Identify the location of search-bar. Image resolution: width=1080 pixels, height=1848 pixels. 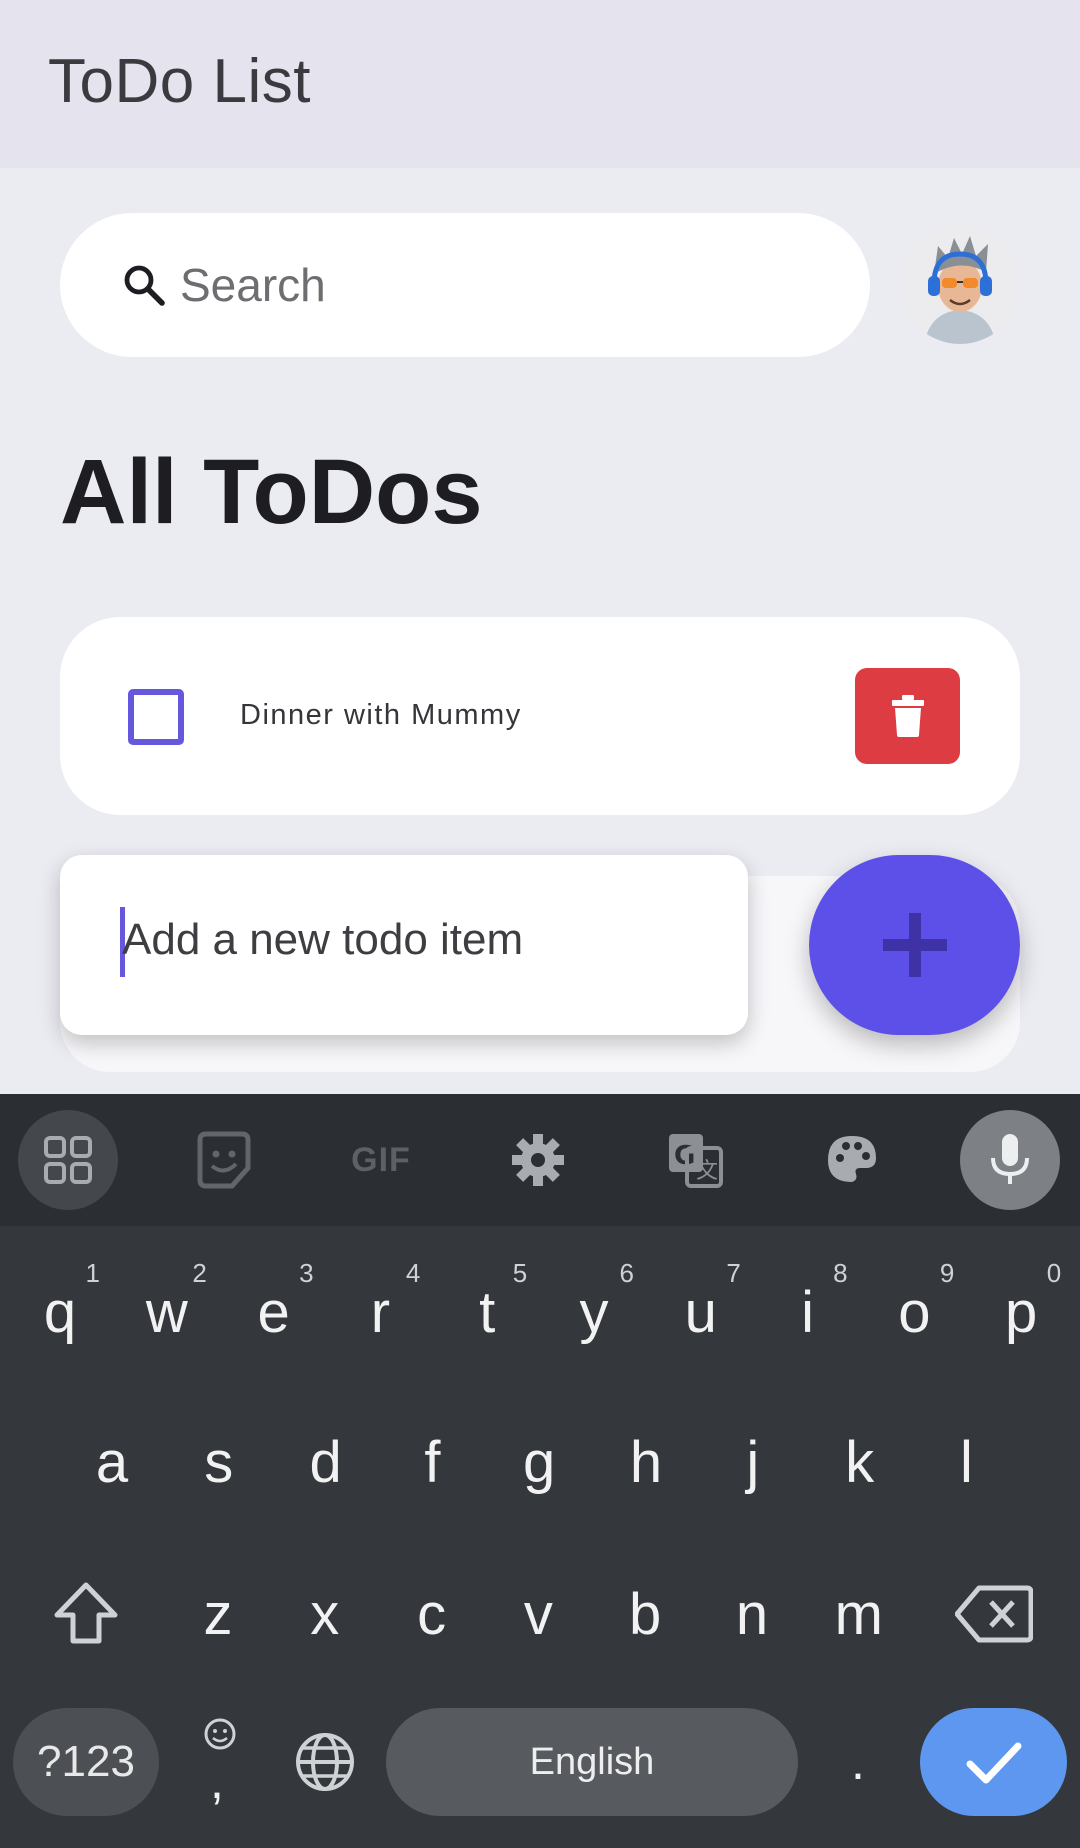
(465, 285).